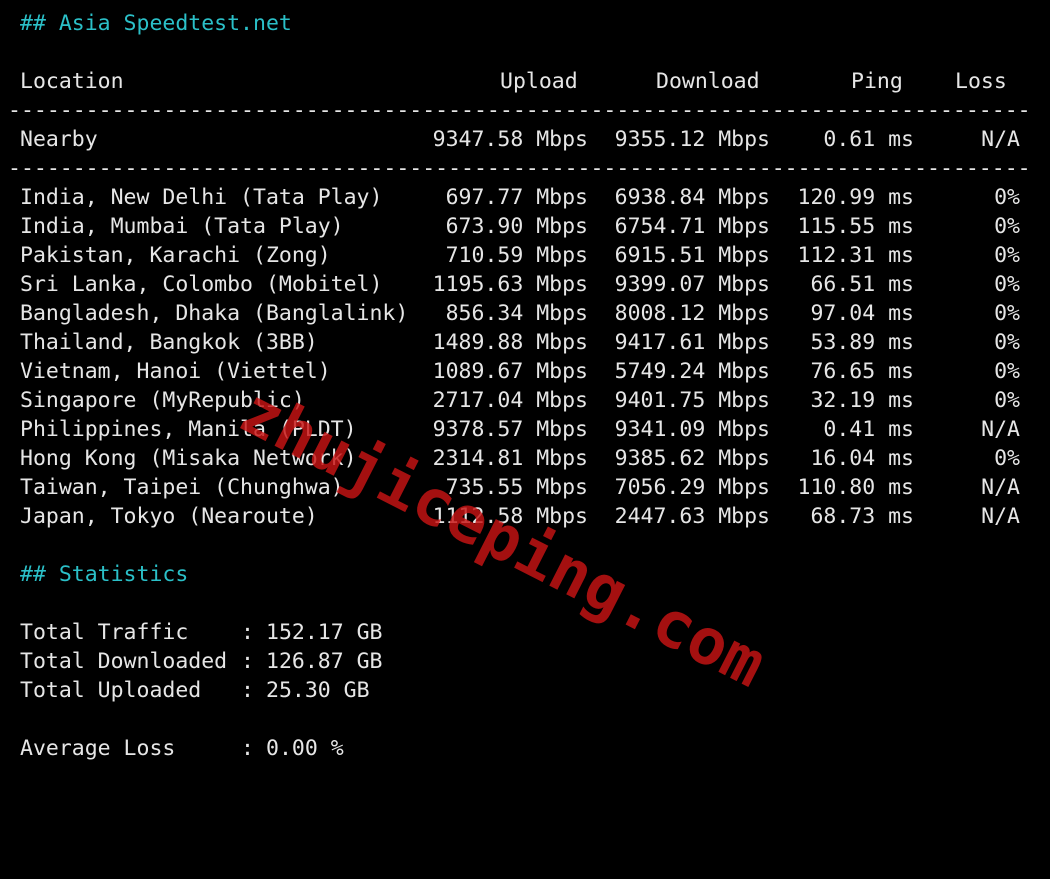 This screenshot has height=879, width=1050. What do you see at coordinates (862, 458) in the screenshot?
I see `row-ping: 16.04 ms` at bounding box center [862, 458].